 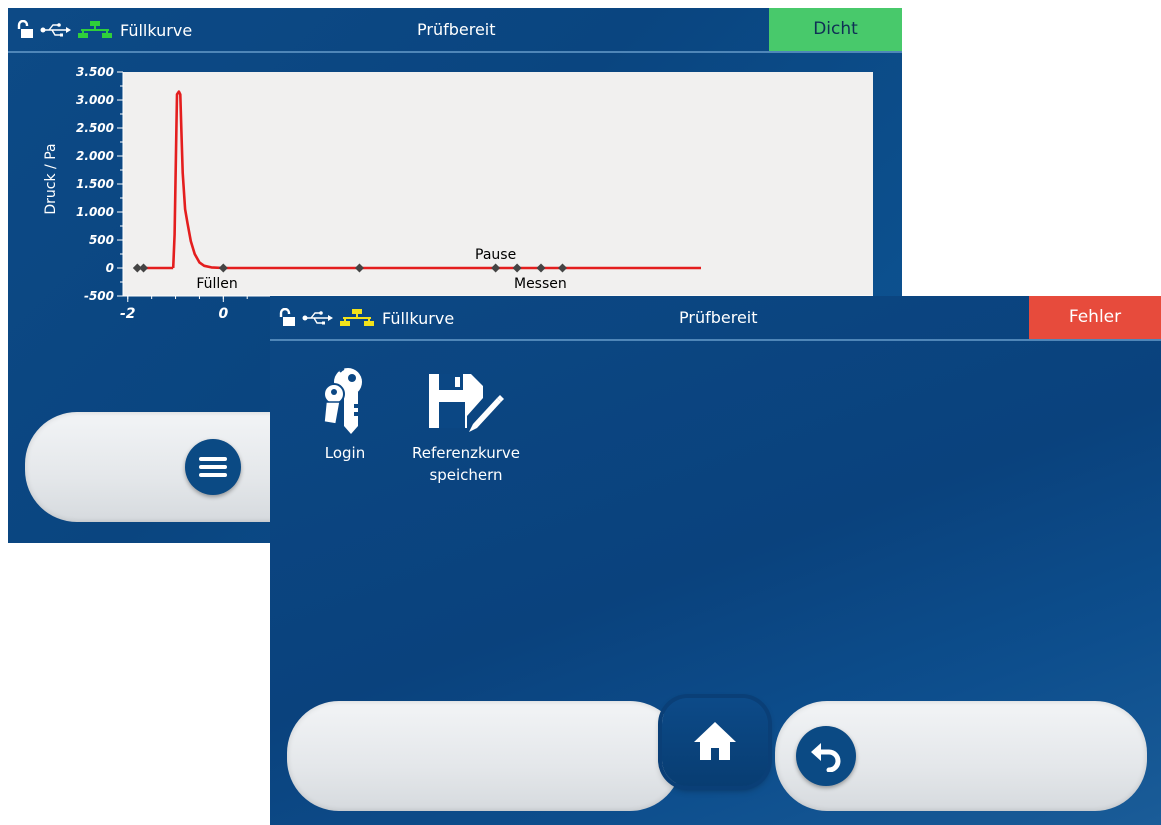 I want to click on save-curve-icon, so click(x=466, y=401).